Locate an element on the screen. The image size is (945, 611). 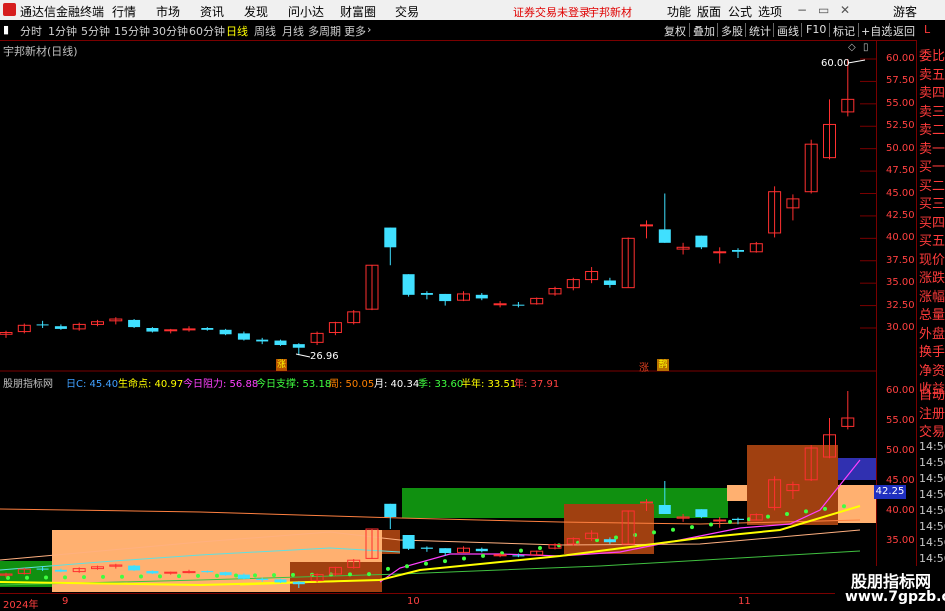
menu-gongshi: 公式 is located at coordinates (740, 11).